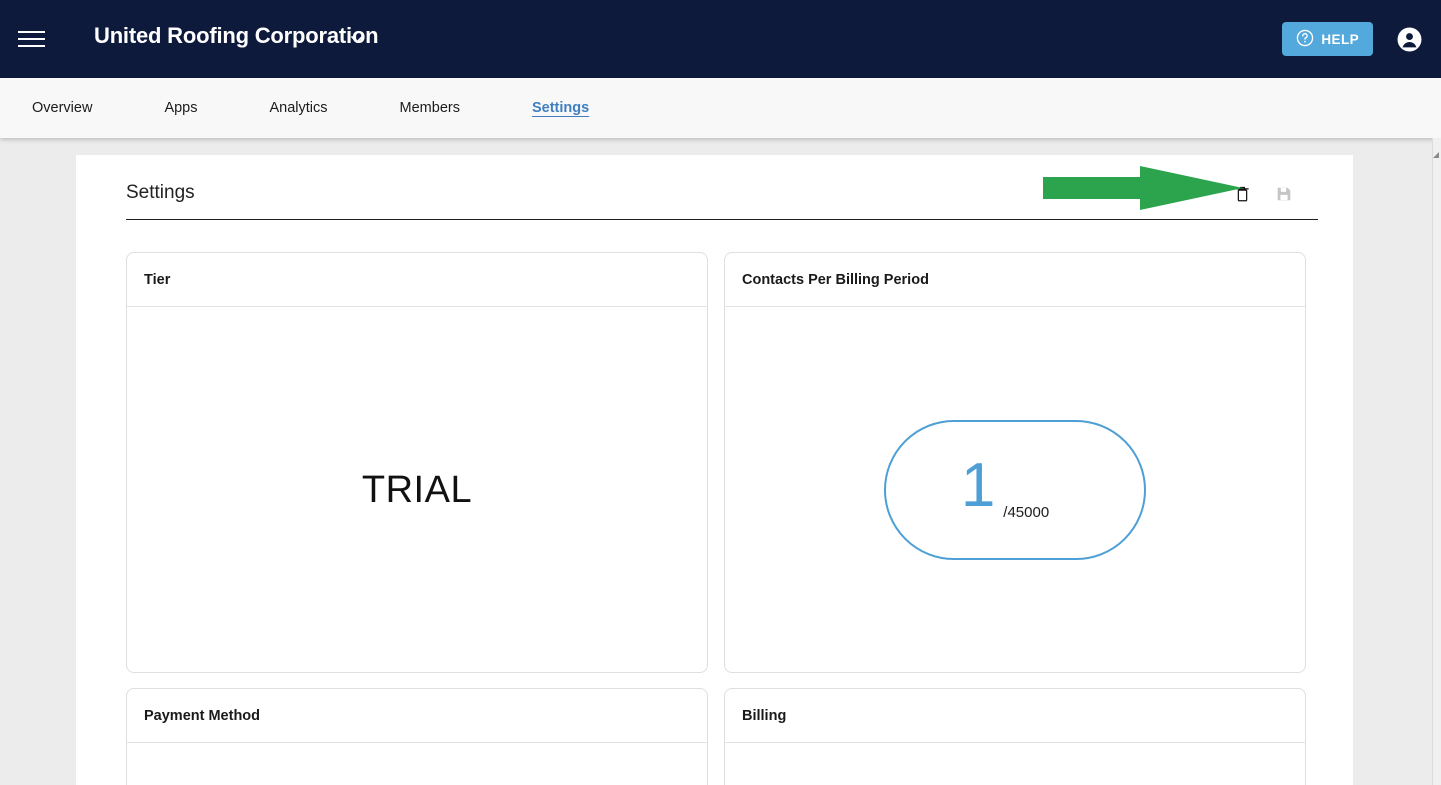 The width and height of the screenshot is (1441, 785). Describe the element at coordinates (1409, 39) in the screenshot. I see `account-circle-icon` at that location.